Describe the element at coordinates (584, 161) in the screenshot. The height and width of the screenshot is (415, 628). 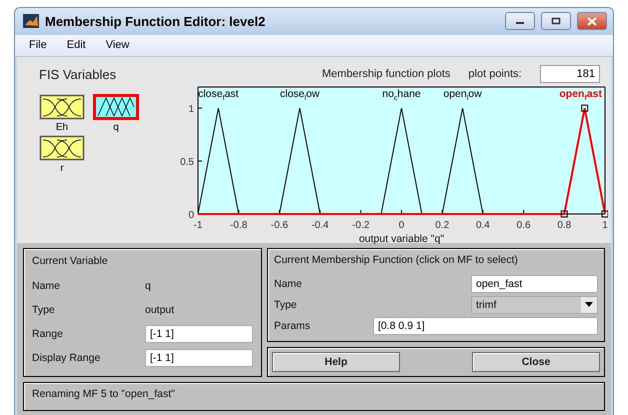
I see `mf-handles-drawing` at that location.